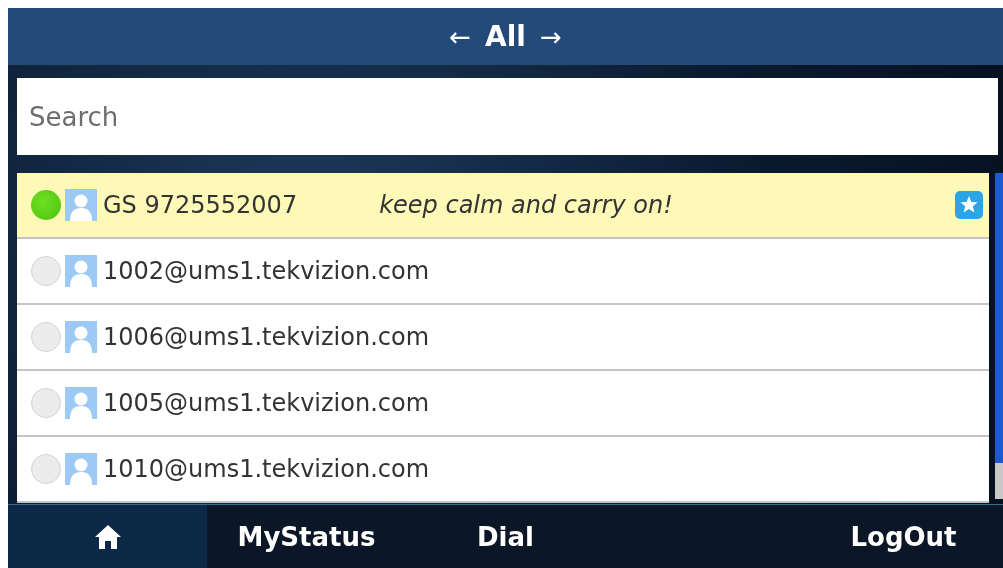  I want to click on search-field: Search, so click(507, 116).